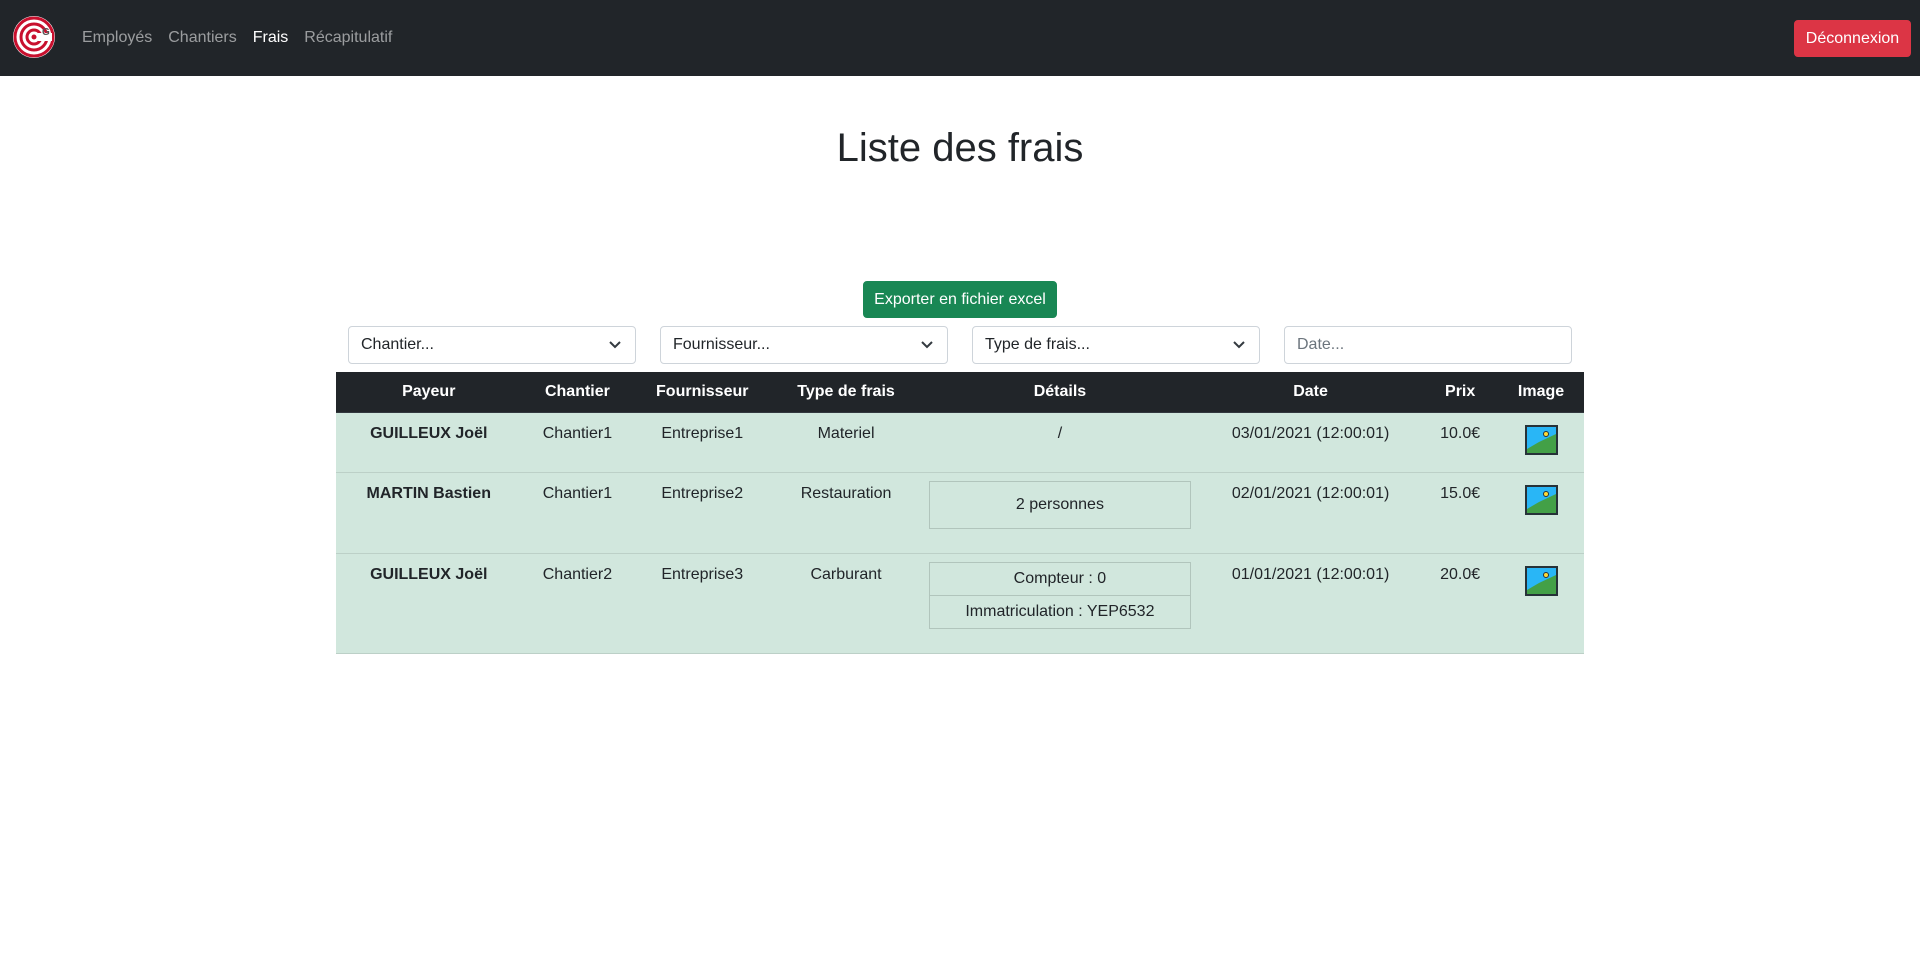 The width and height of the screenshot is (1920, 979). Describe the element at coordinates (1310, 603) in the screenshot. I see `date-cell: 01/01/2021 (12:00:01)` at that location.